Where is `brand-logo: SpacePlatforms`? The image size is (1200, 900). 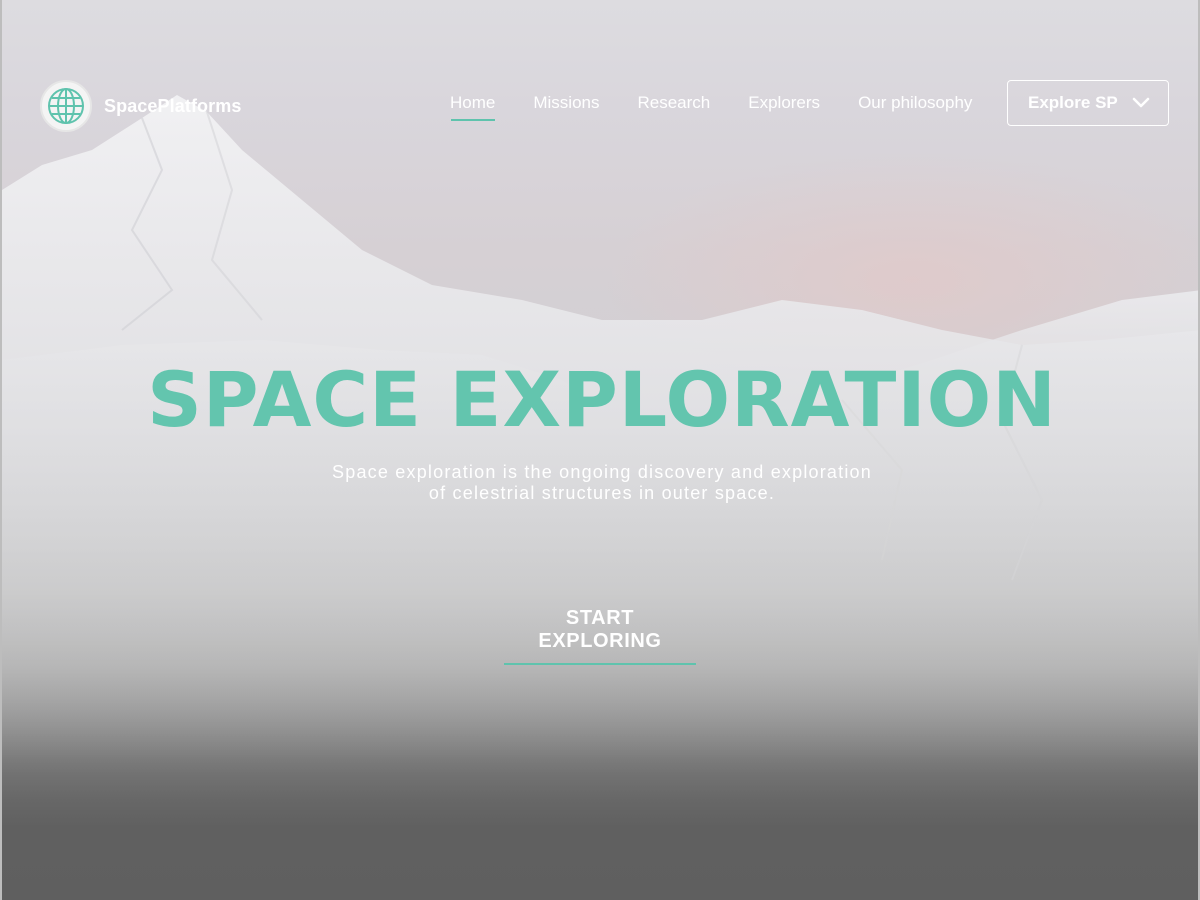 brand-logo: SpacePlatforms is located at coordinates (140, 106).